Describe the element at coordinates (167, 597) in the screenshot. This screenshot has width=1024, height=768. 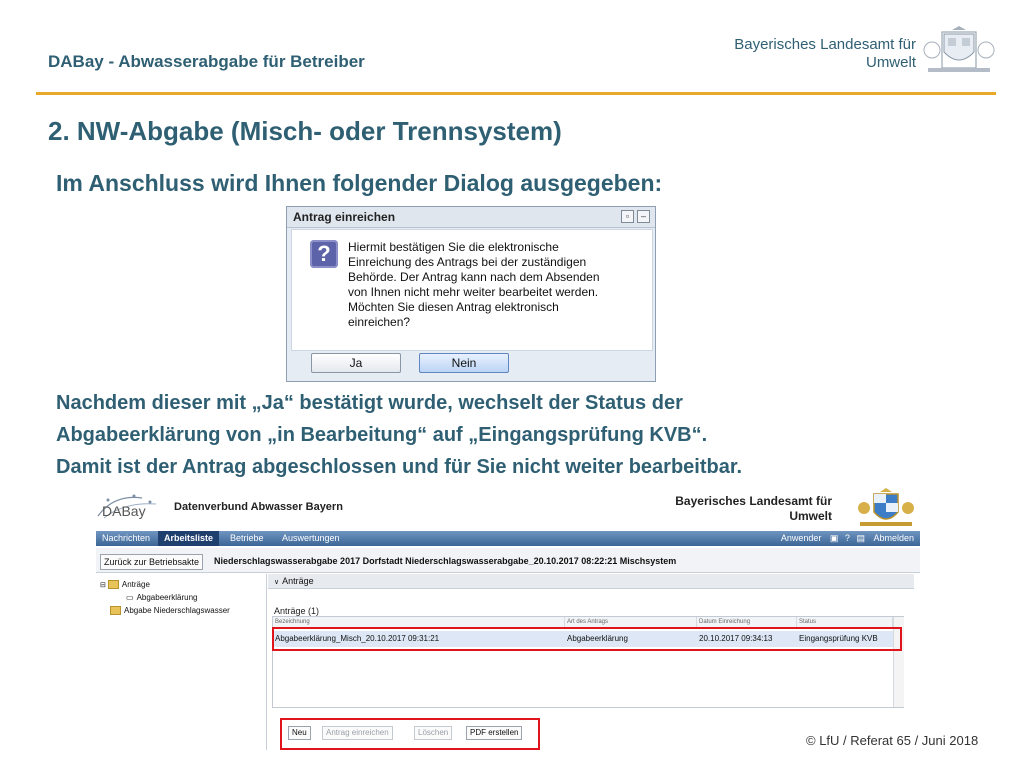
I see `tree-item-abgabeerklaerung-label: Abgabeerklärung` at that location.